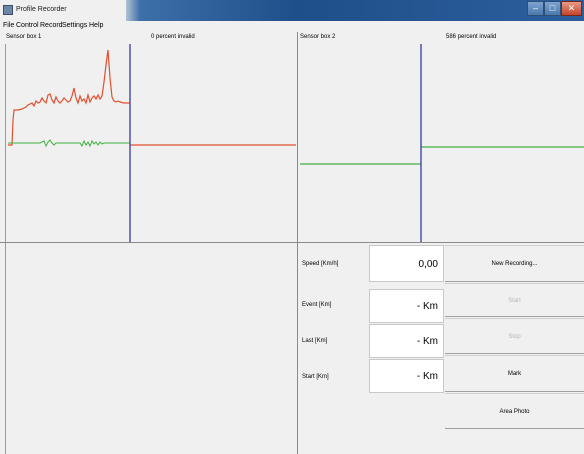 This screenshot has height=454, width=584. I want to click on sensor2-status: 586 percent invalid, so click(471, 37).